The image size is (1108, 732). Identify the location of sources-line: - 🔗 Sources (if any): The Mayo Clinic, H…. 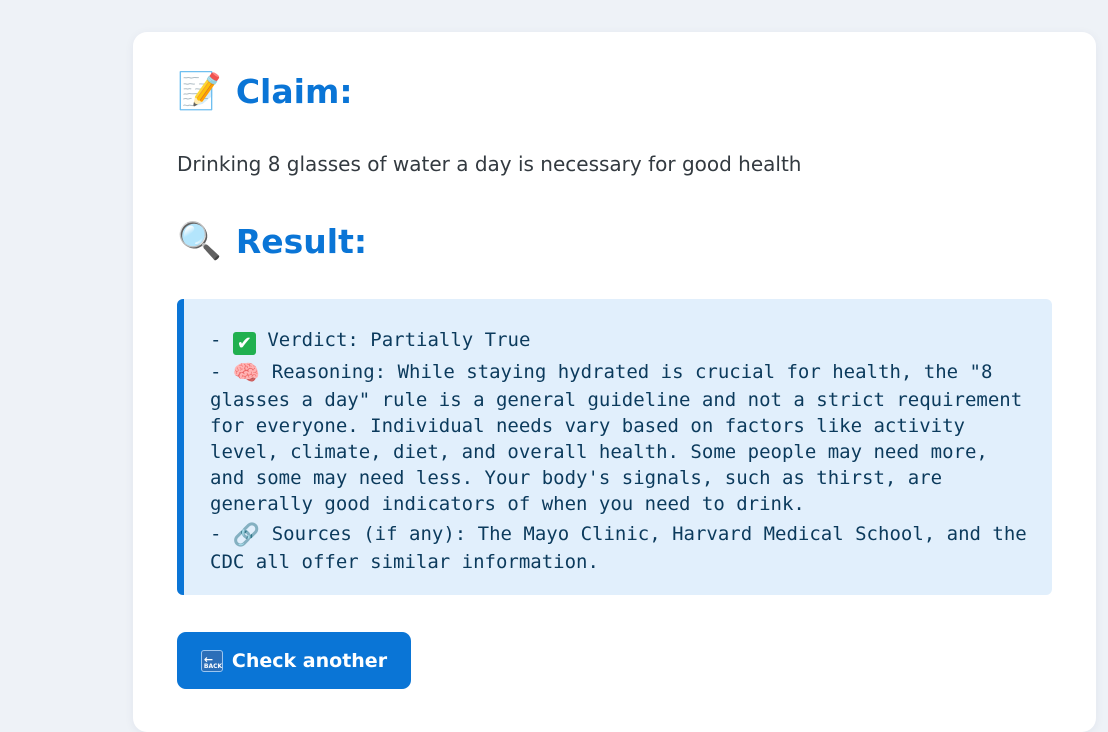
(621, 548).